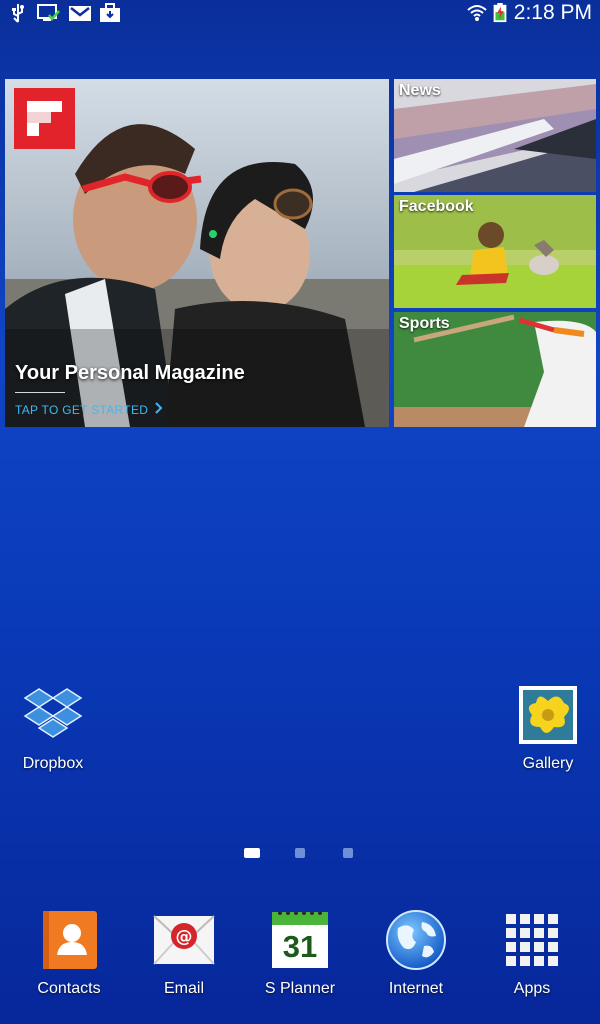  Describe the element at coordinates (548, 715) in the screenshot. I see `gallery-icon` at that location.